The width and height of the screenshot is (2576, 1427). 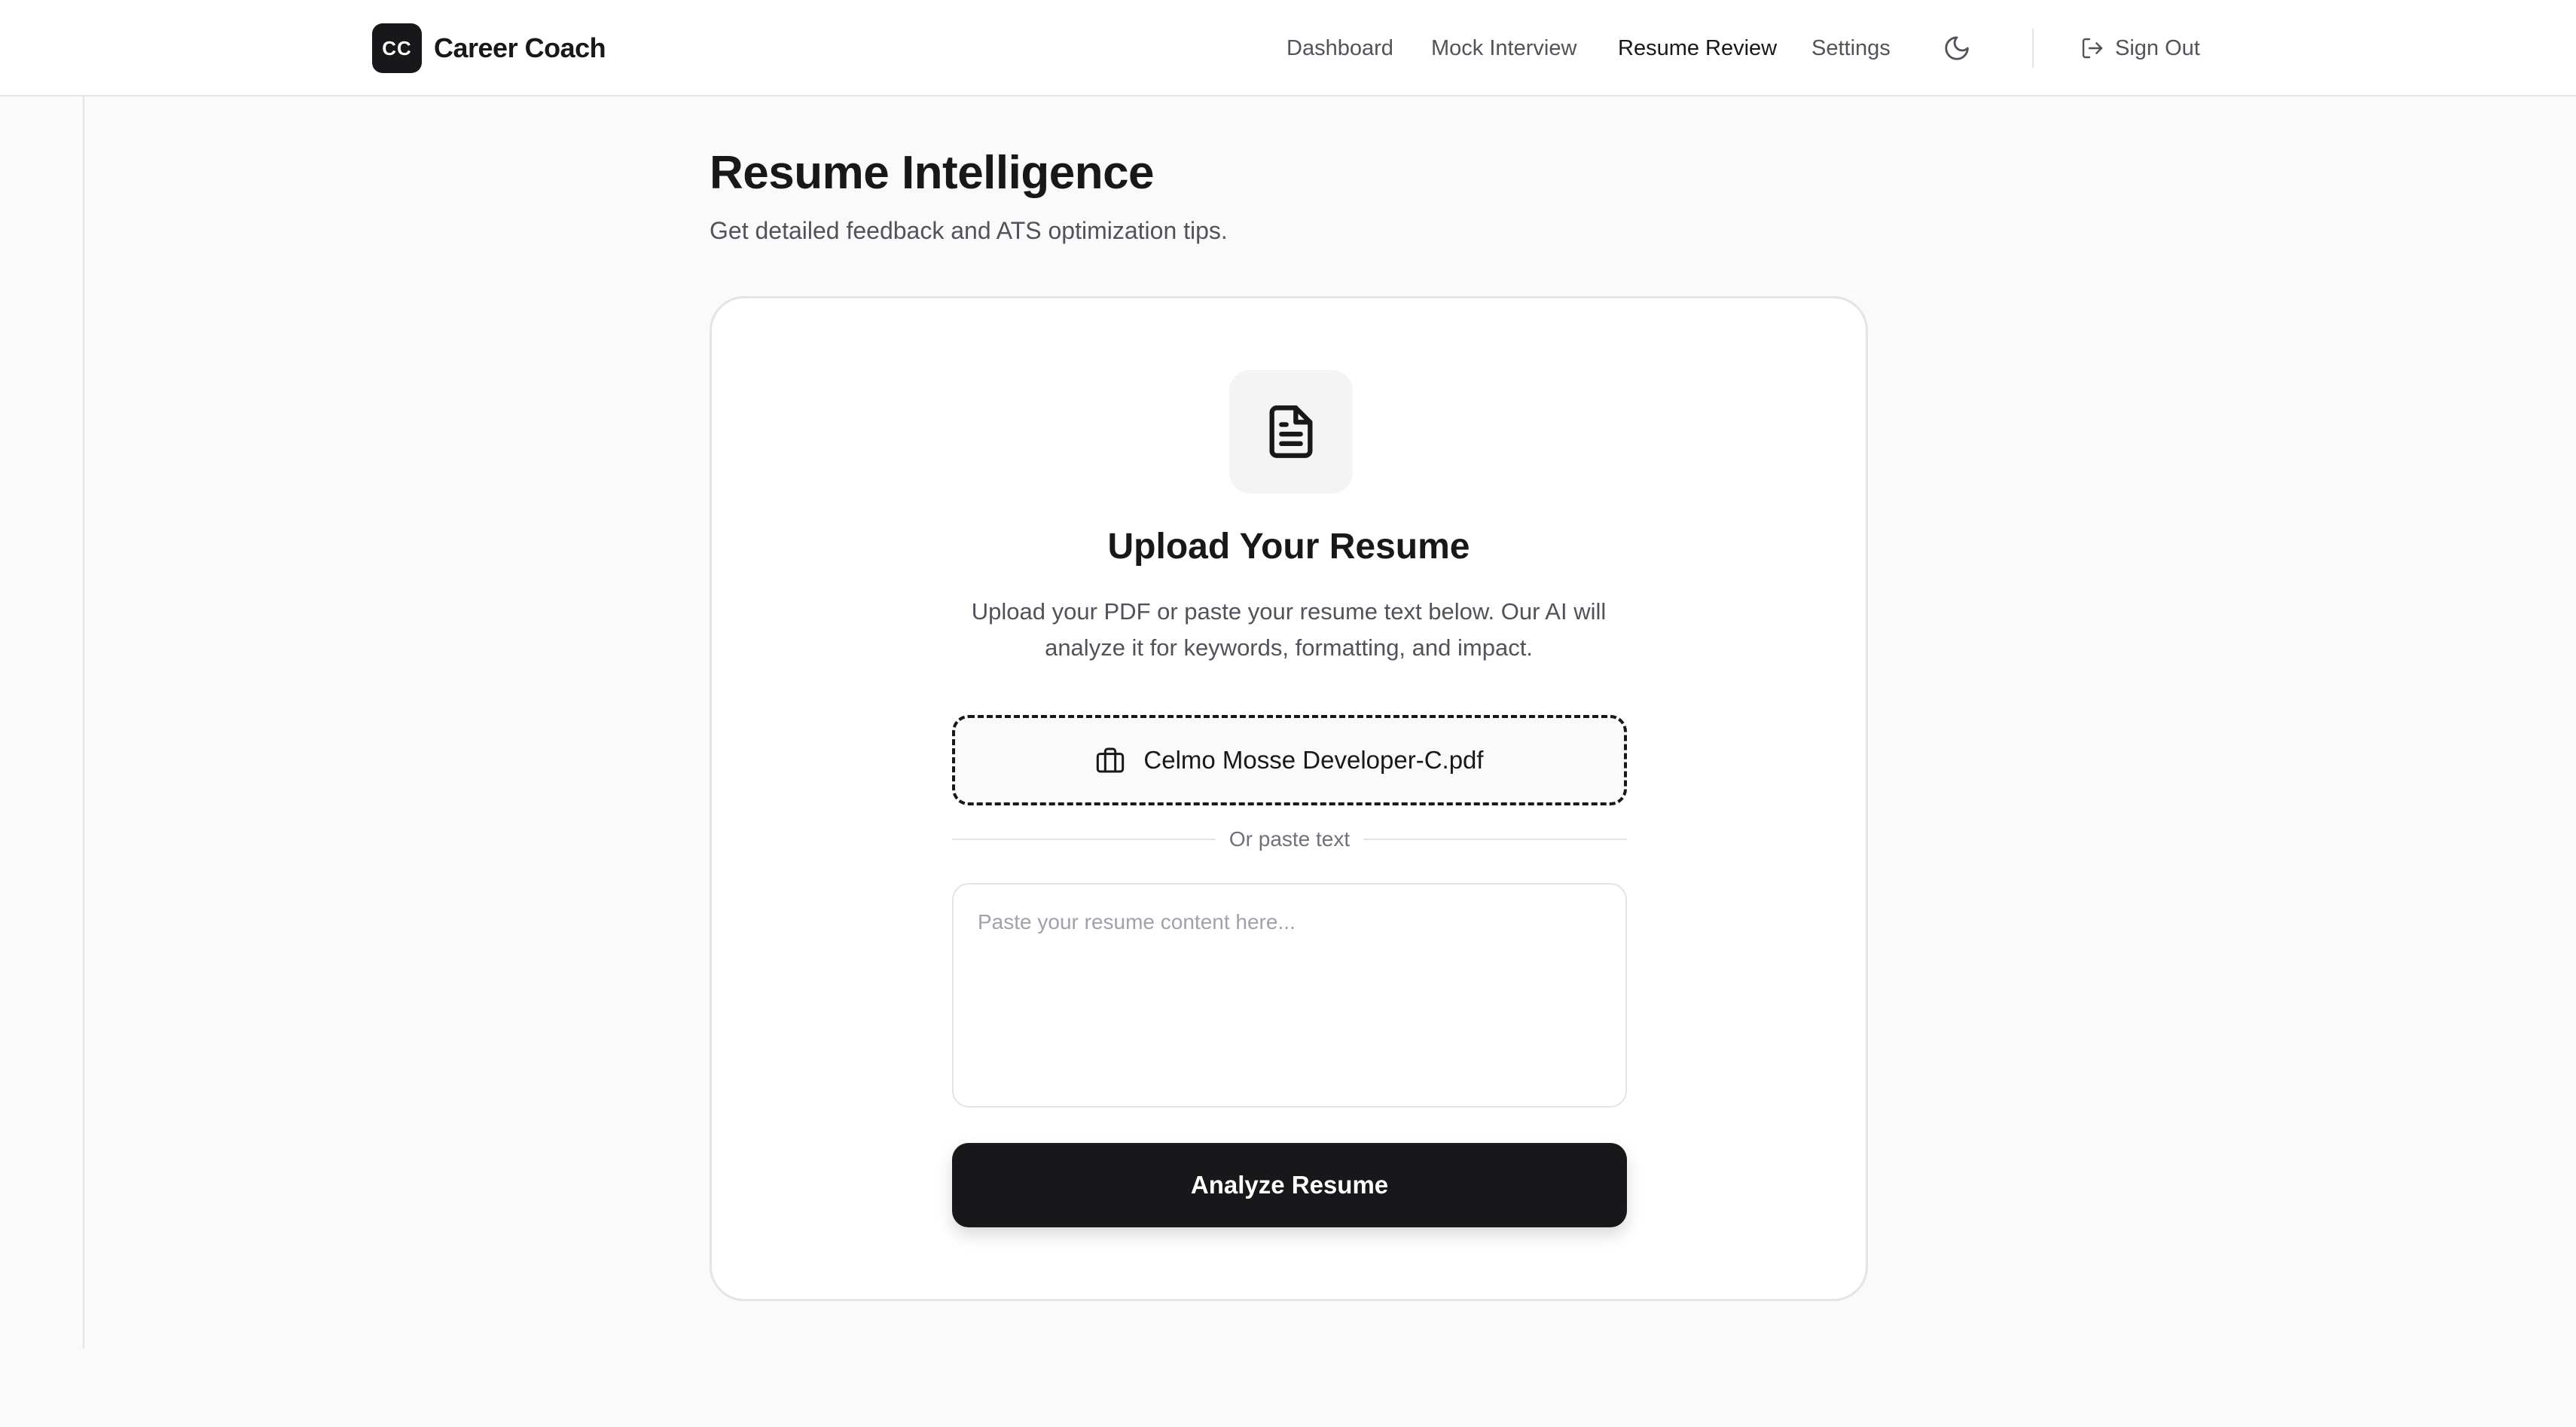 I want to click on moon-icon, so click(x=1957, y=48).